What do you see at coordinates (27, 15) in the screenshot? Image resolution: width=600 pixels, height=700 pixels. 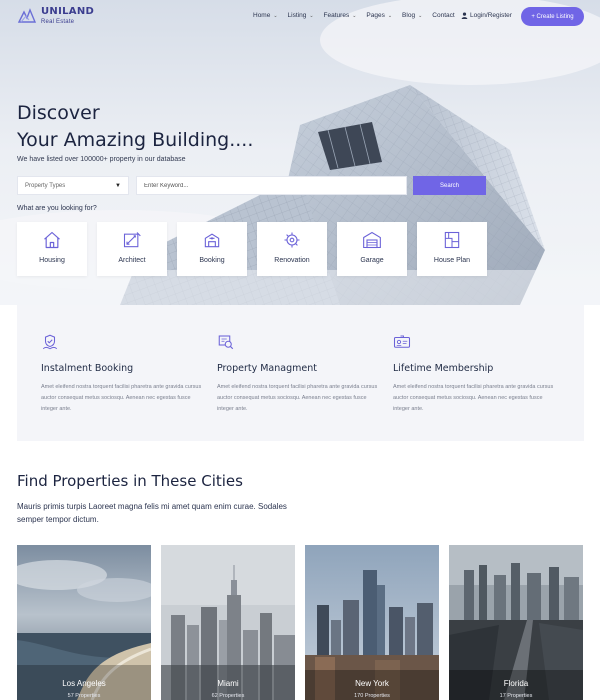 I see `logo-icon` at bounding box center [27, 15].